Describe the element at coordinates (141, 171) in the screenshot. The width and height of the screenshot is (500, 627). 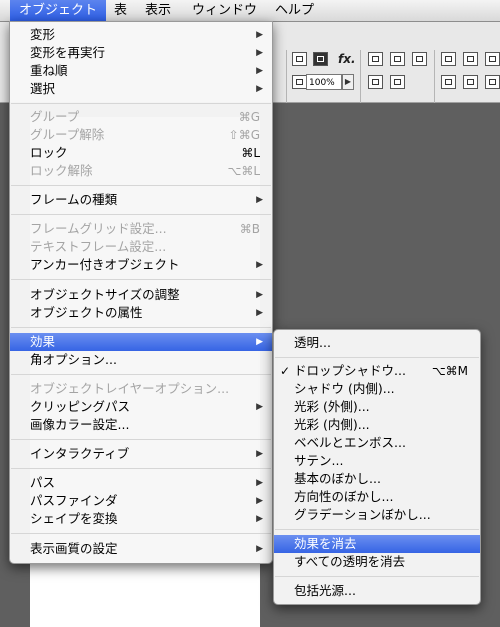
I see `menu-item-unlock: ロック解除 ⌥⌘L` at that location.